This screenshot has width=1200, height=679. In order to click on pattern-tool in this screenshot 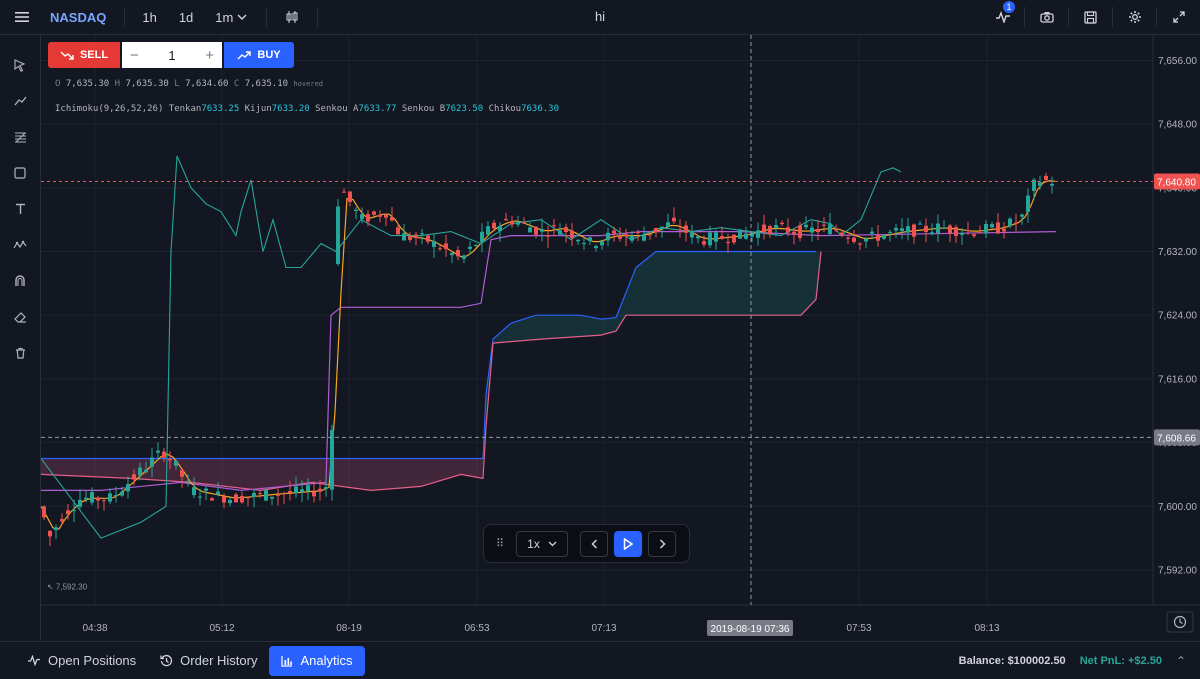, I will do `click(20, 245)`.